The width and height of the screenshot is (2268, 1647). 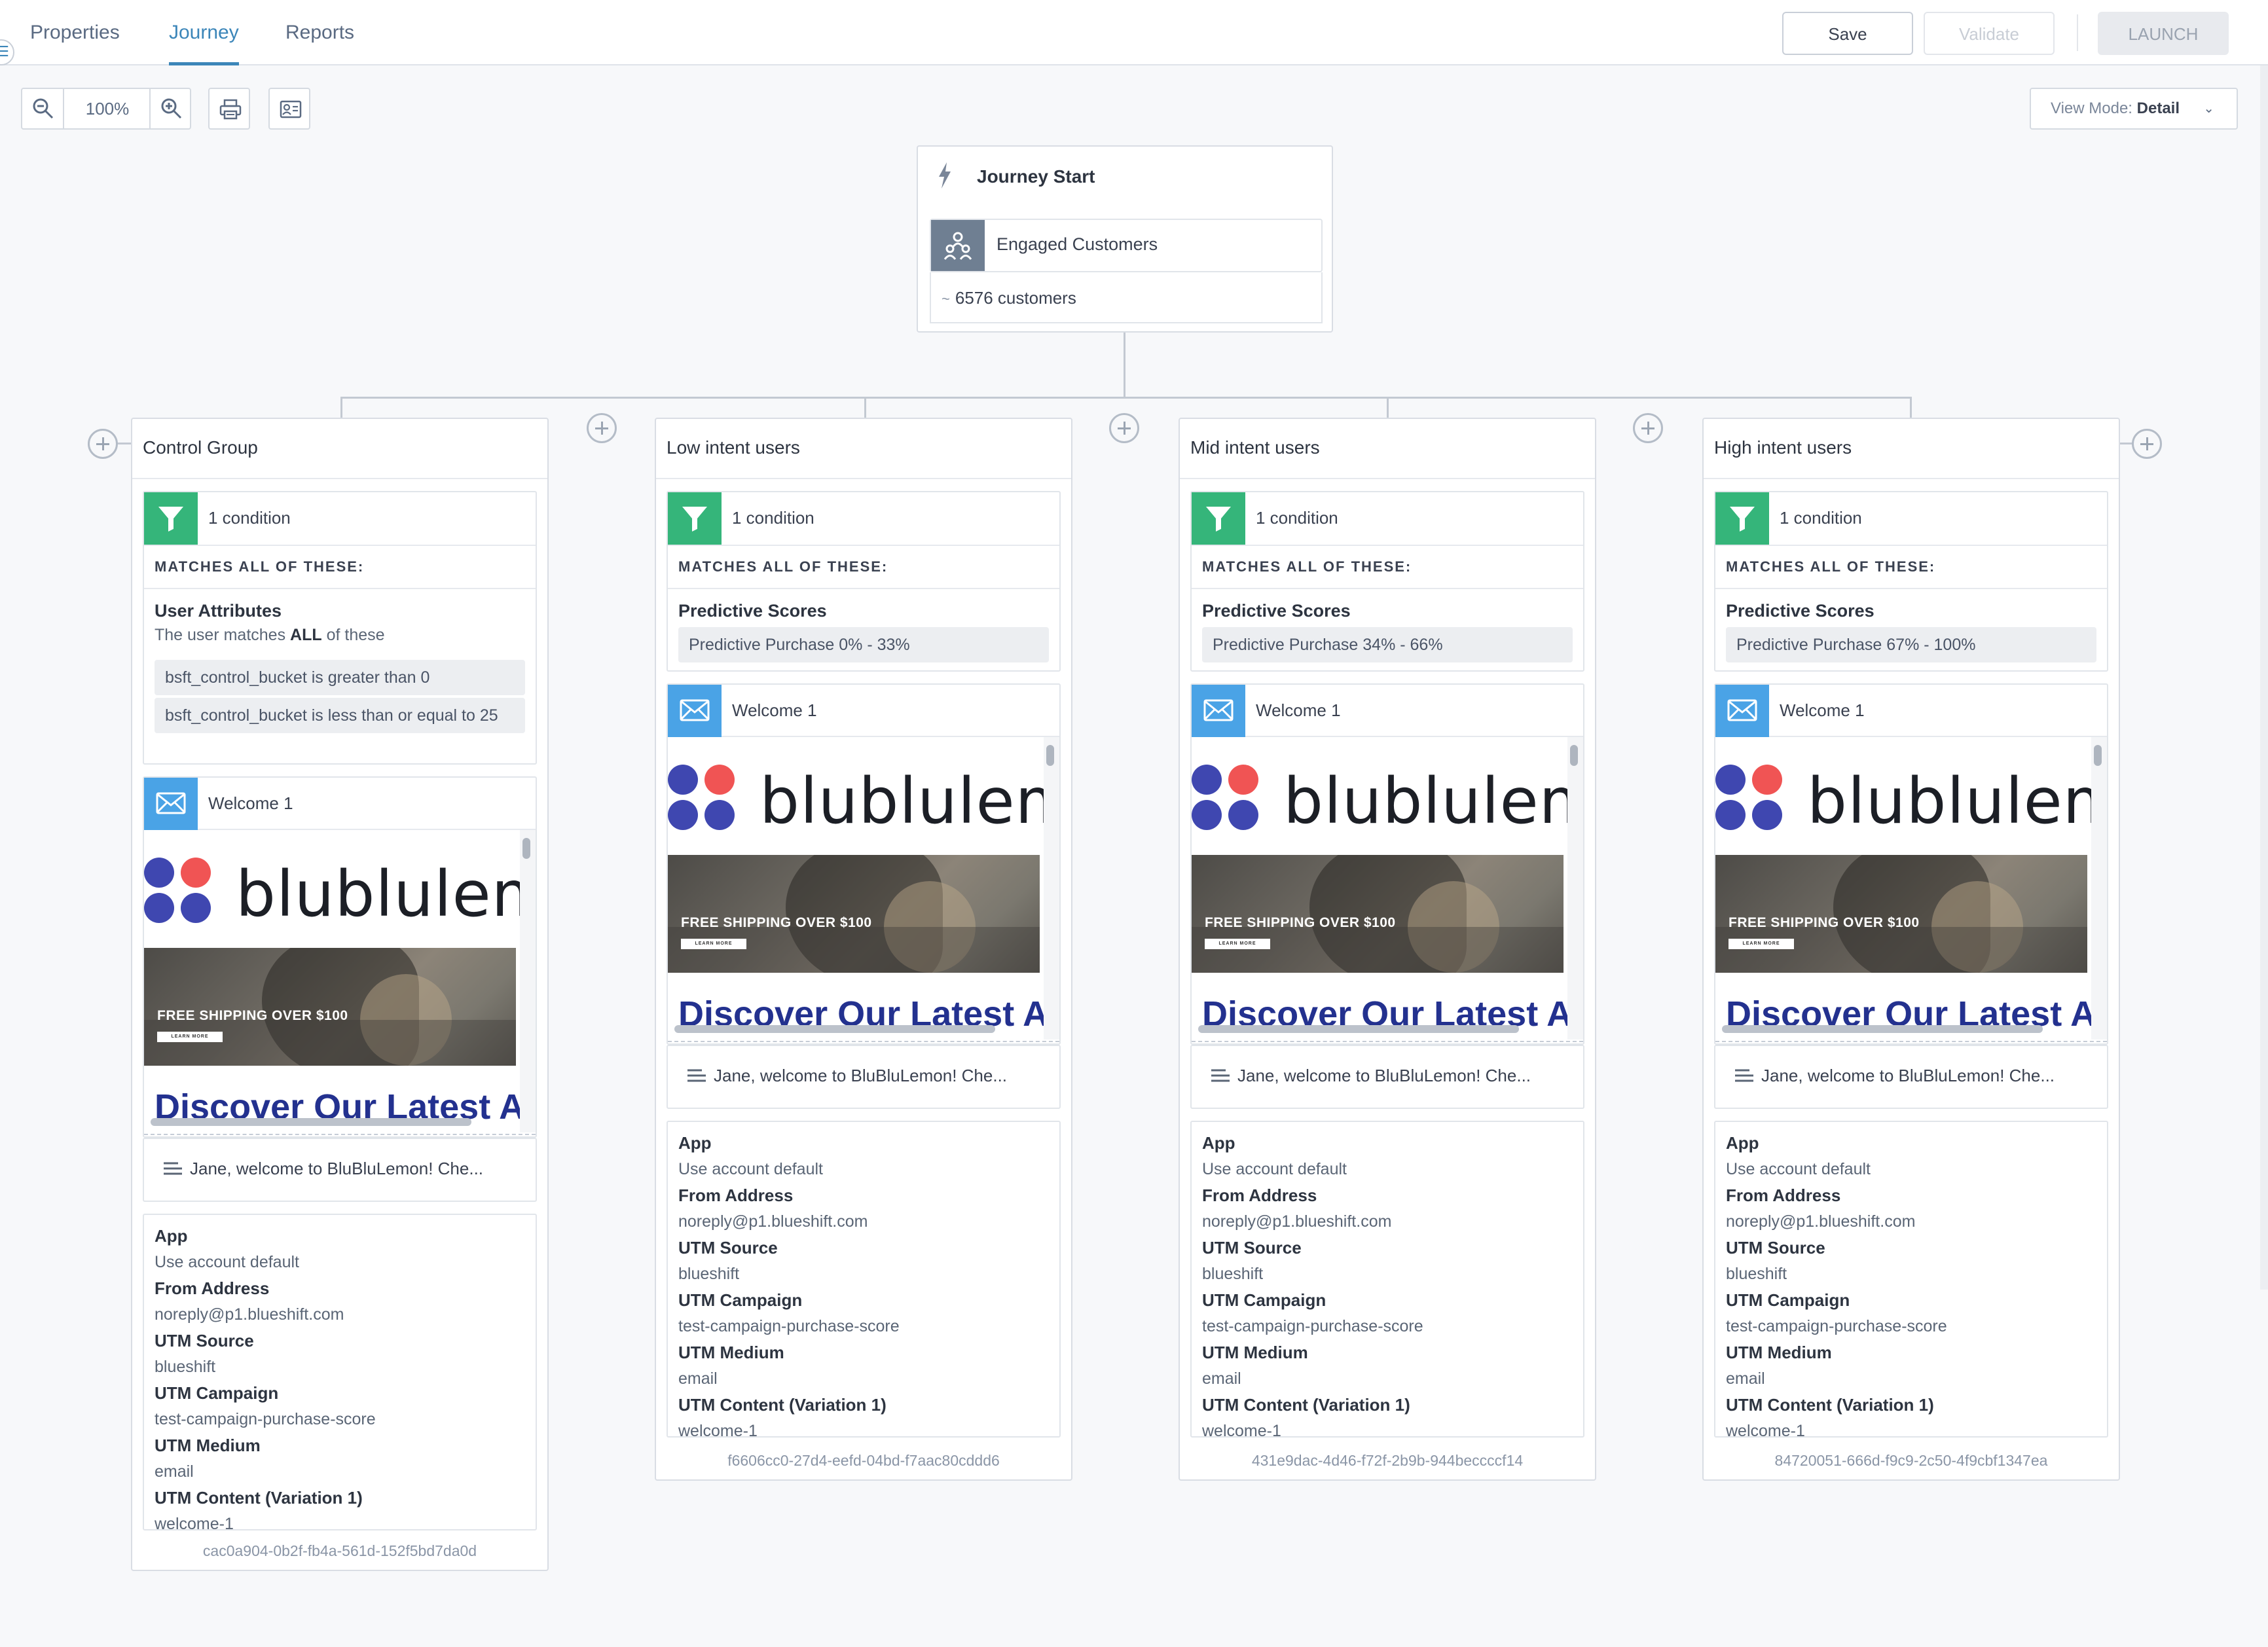 What do you see at coordinates (1388, 478) in the screenshot?
I see `divider` at bounding box center [1388, 478].